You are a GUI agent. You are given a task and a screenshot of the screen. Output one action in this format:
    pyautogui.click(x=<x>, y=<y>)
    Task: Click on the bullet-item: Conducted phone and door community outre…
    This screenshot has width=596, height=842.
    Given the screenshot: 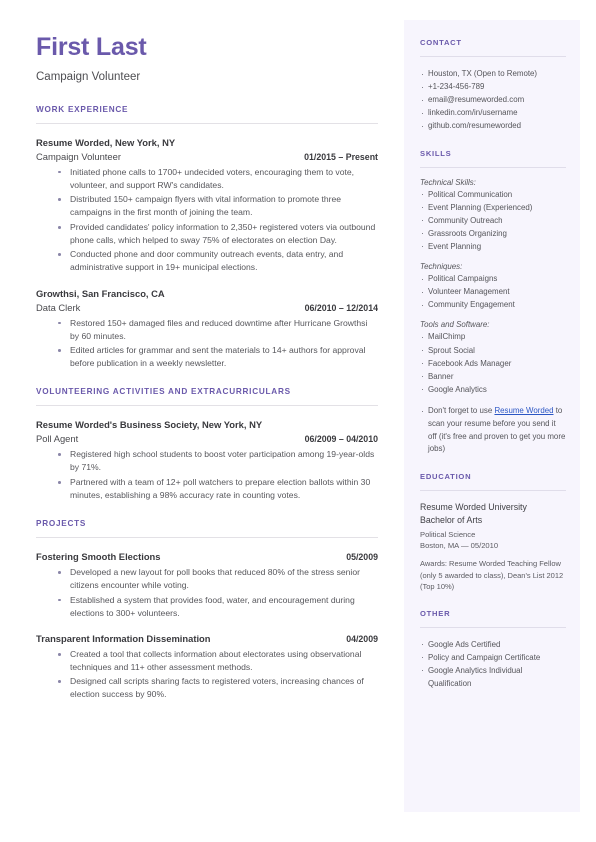 What is the action you would take?
    pyautogui.click(x=218, y=261)
    